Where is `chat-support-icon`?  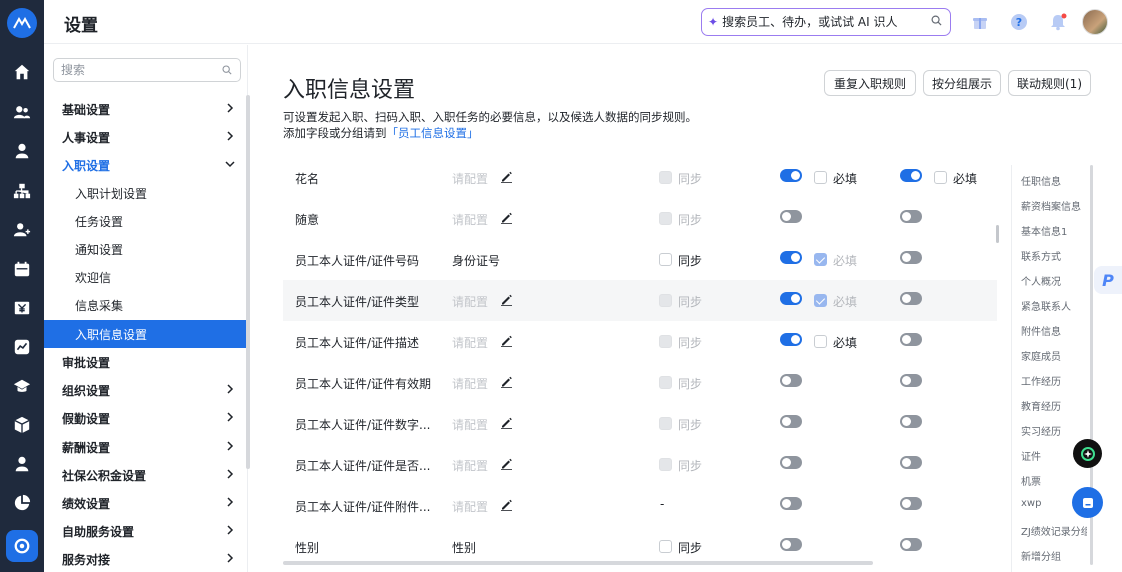 chat-support-icon is located at coordinates (1087, 502).